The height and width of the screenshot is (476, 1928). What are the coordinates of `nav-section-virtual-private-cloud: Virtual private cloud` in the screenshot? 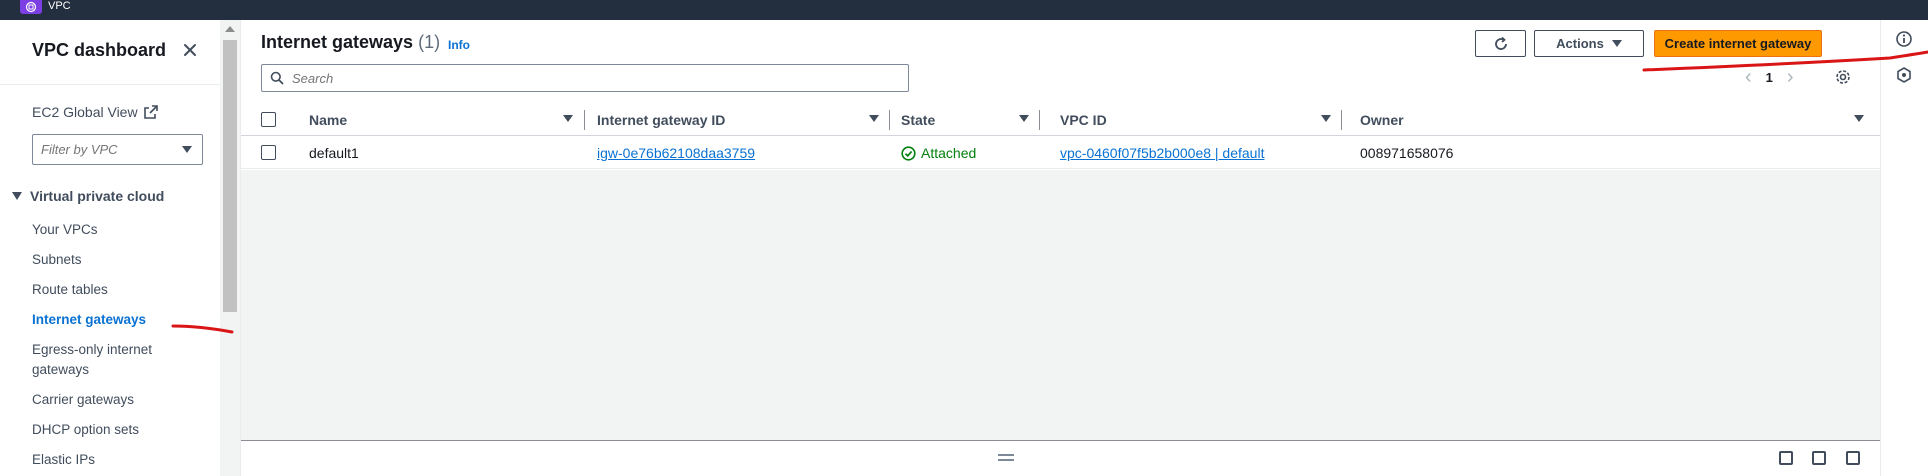 It's located at (88, 196).